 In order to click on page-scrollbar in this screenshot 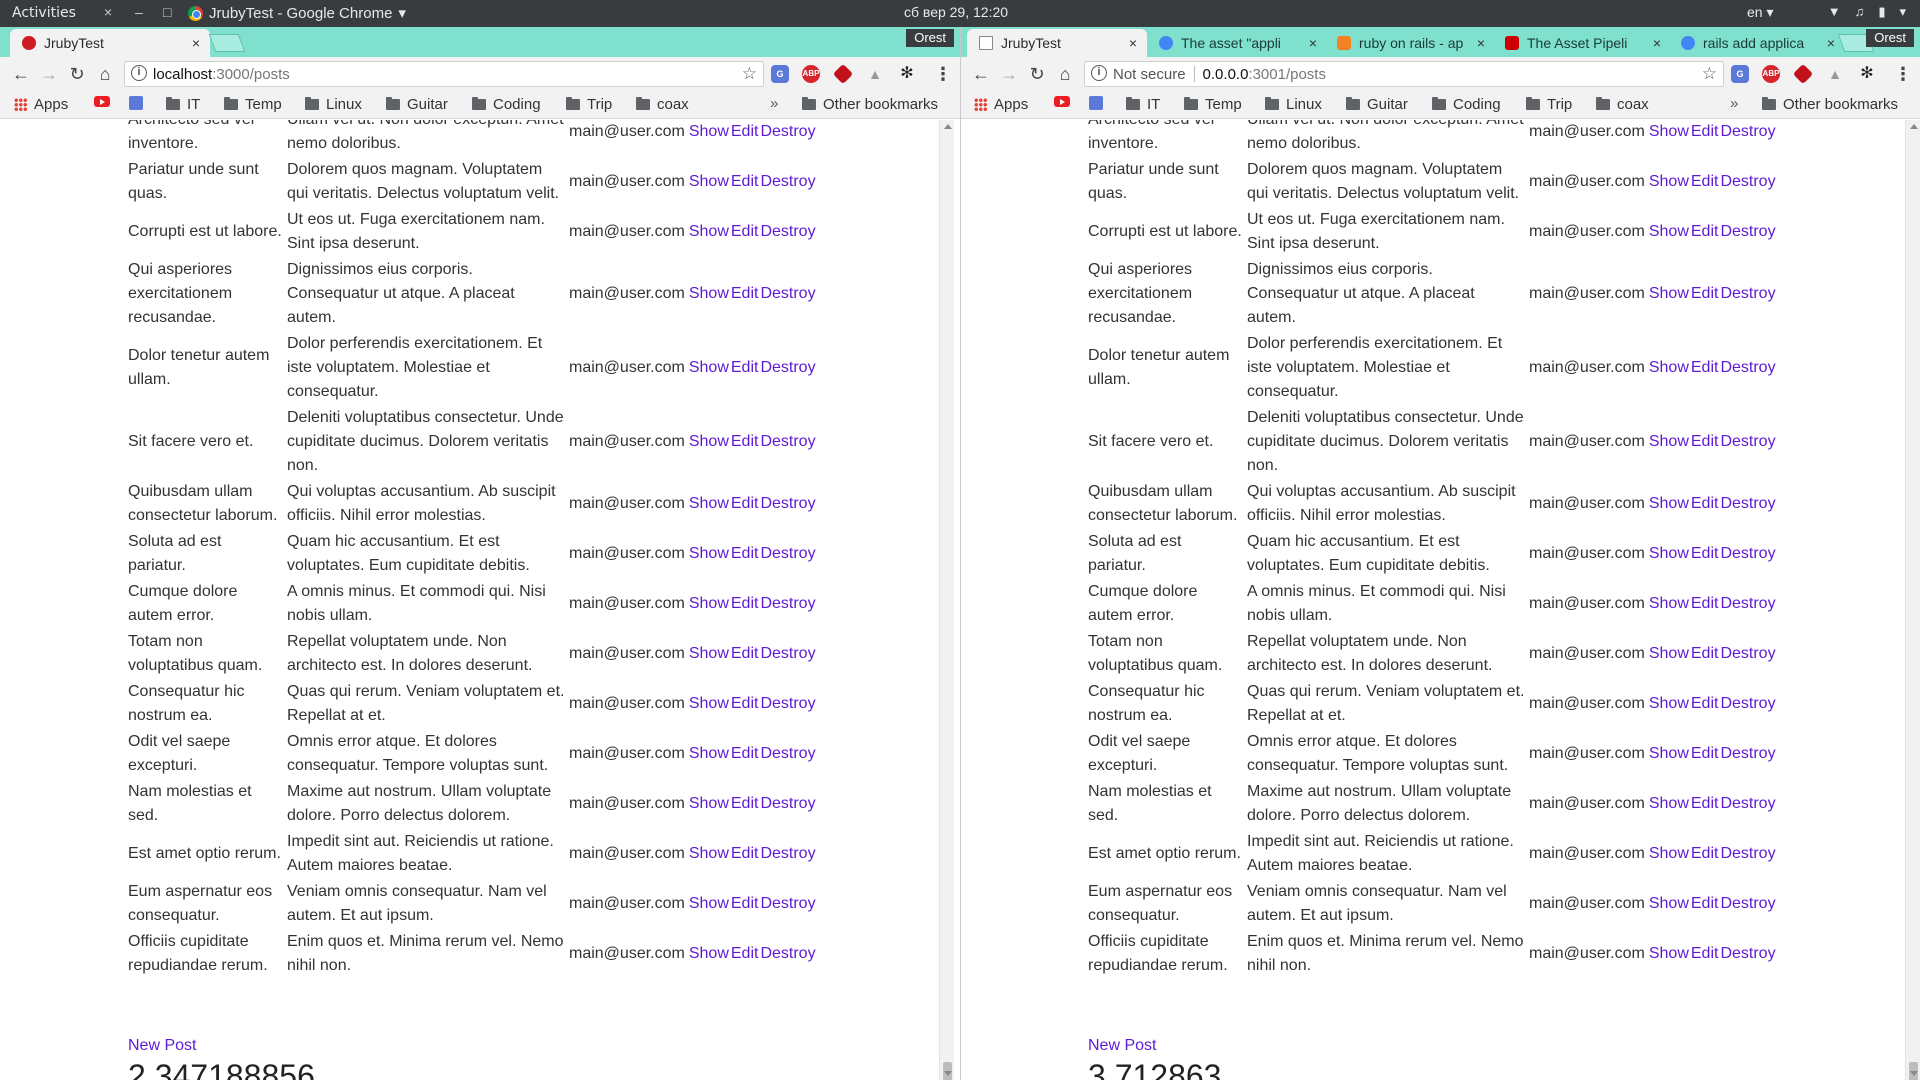, I will do `click(1912, 600)`.